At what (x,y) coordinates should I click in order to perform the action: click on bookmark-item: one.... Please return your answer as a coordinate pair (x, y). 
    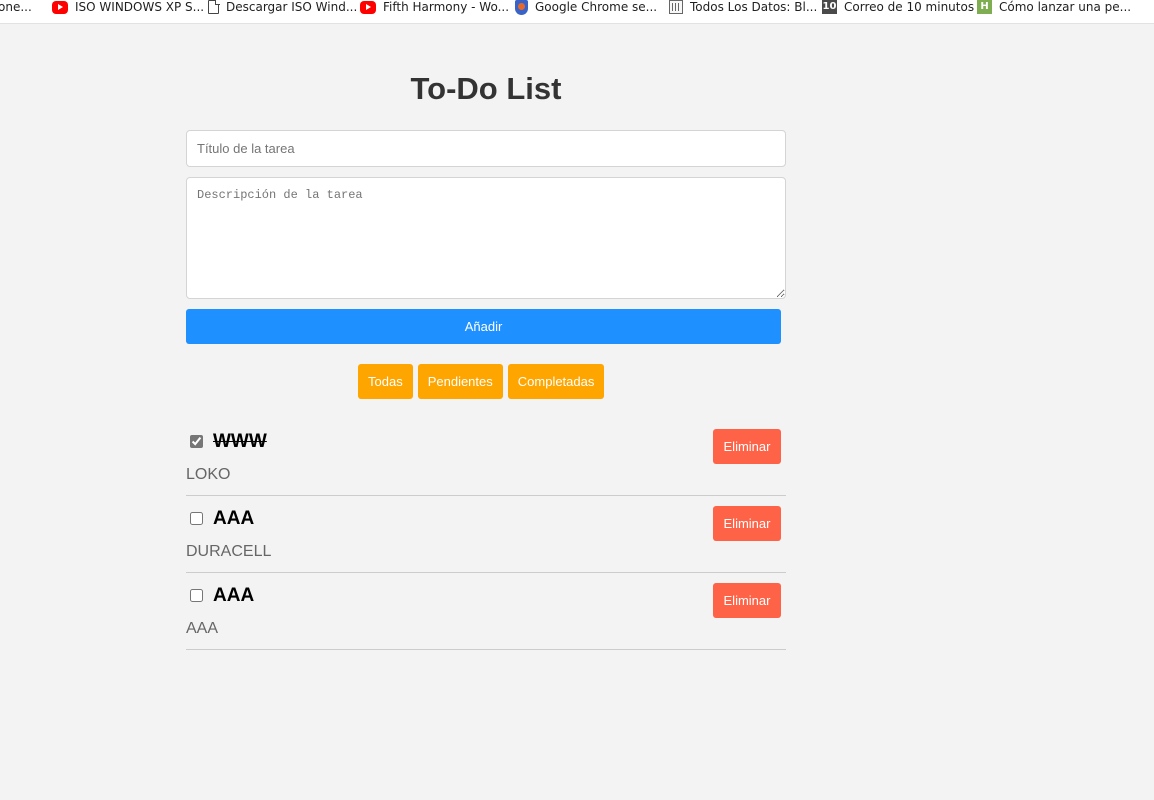
    Looking at the image, I should click on (16, 8).